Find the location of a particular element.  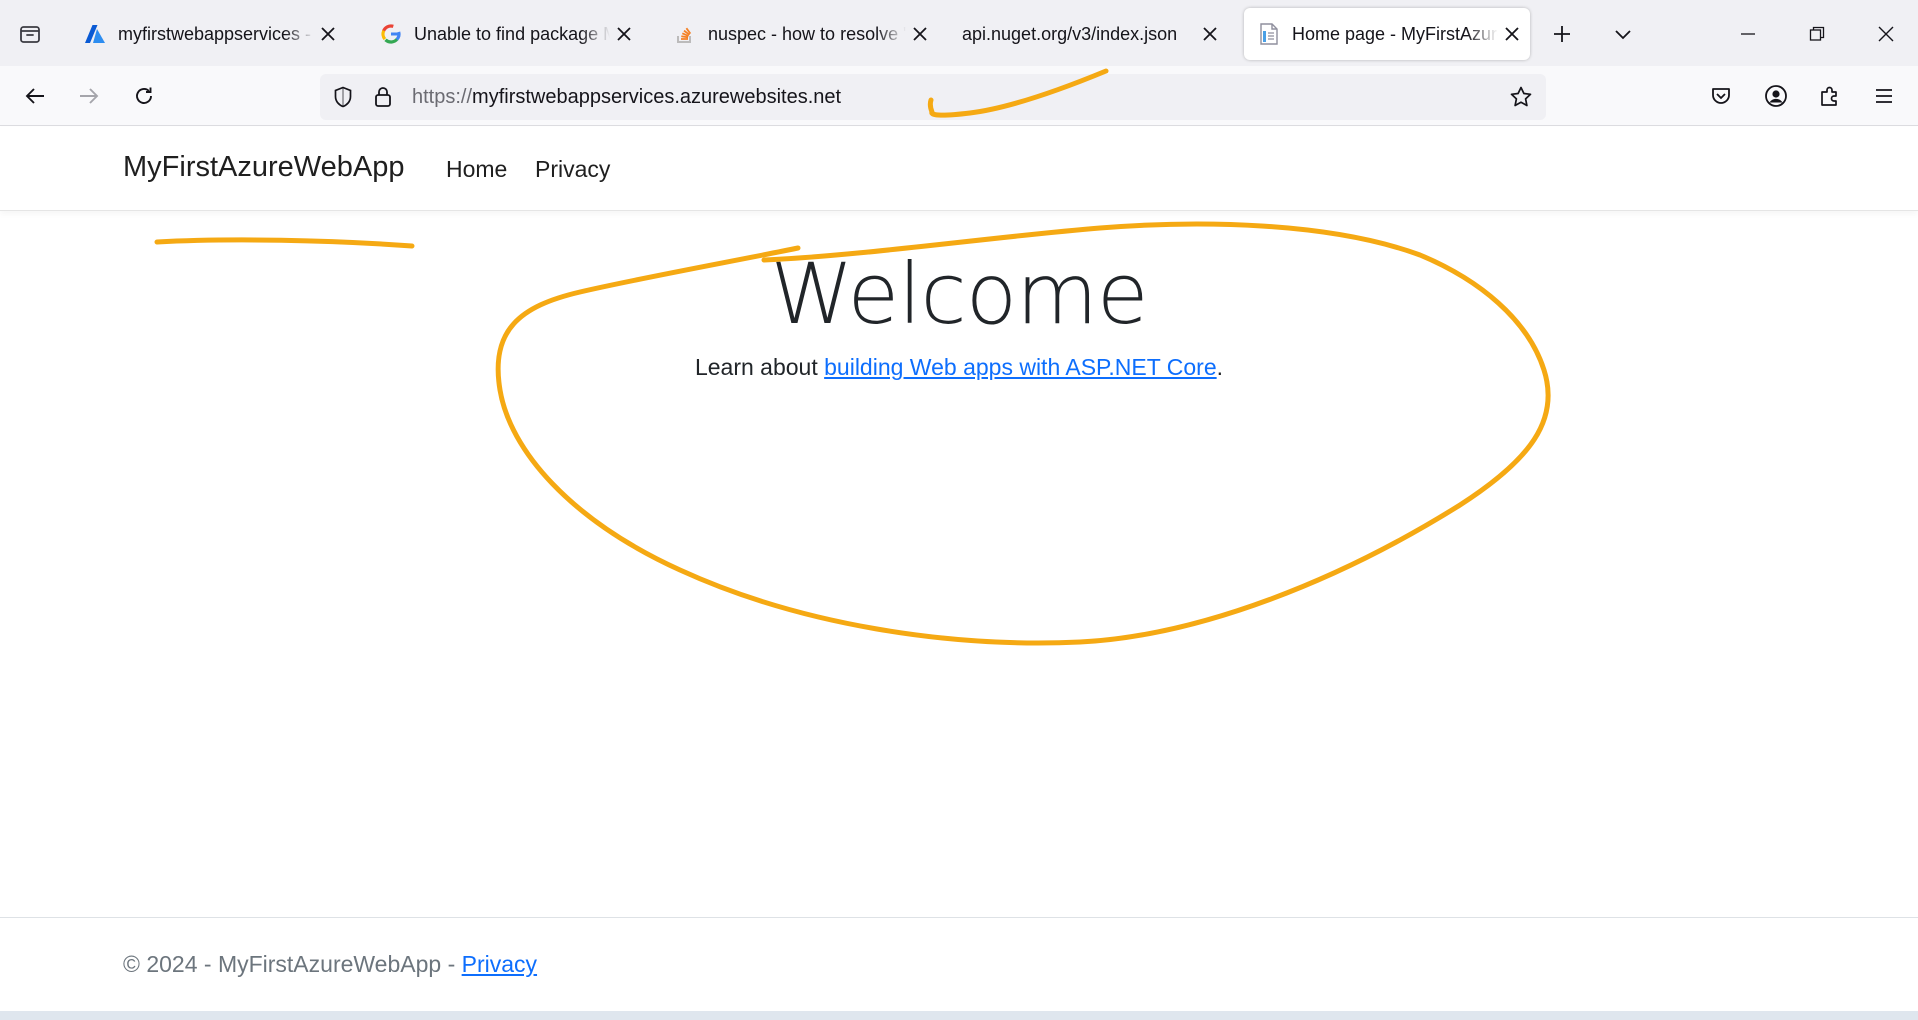

tab-title: Unable to find package Microsoft is located at coordinates (512, 33).